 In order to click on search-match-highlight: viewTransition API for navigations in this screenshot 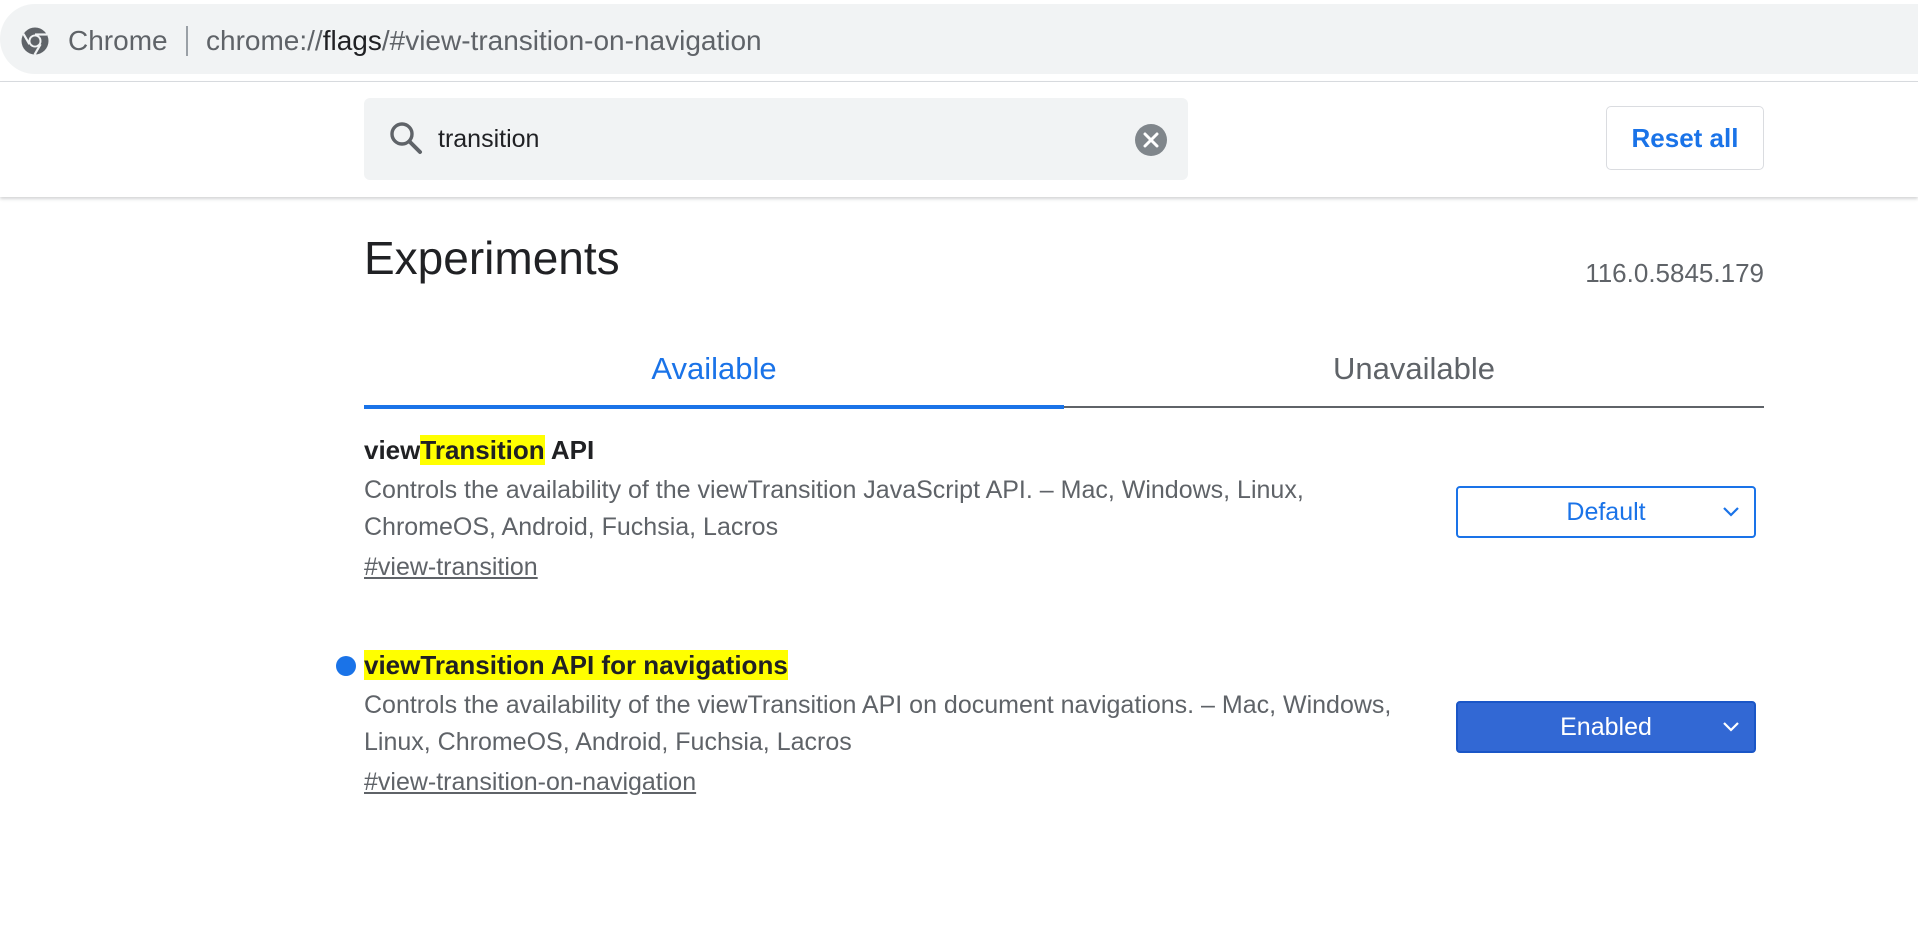, I will do `click(576, 665)`.